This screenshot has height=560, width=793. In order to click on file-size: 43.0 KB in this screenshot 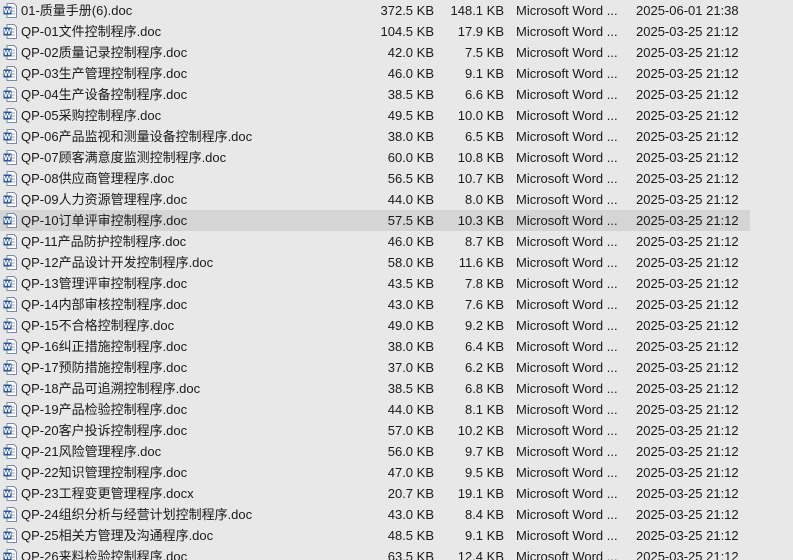, I will do `click(410, 304)`.